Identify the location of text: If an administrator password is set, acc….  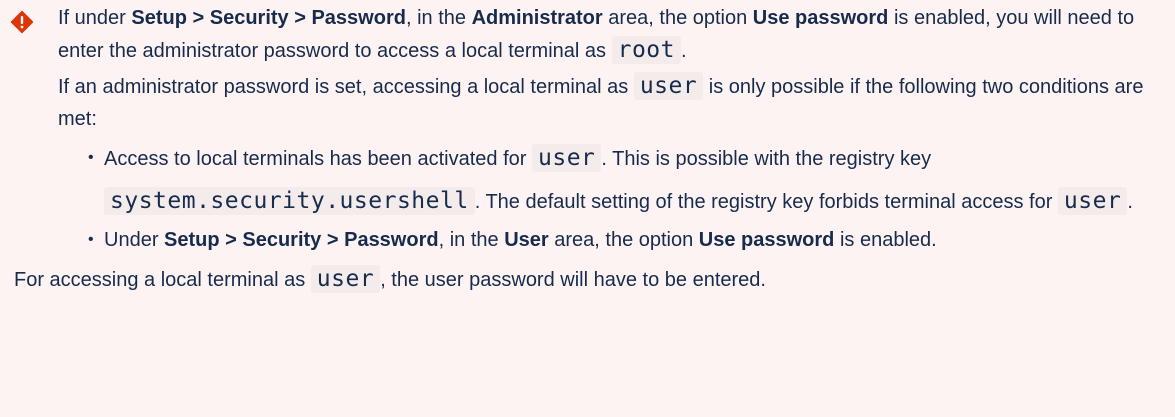
(346, 87).